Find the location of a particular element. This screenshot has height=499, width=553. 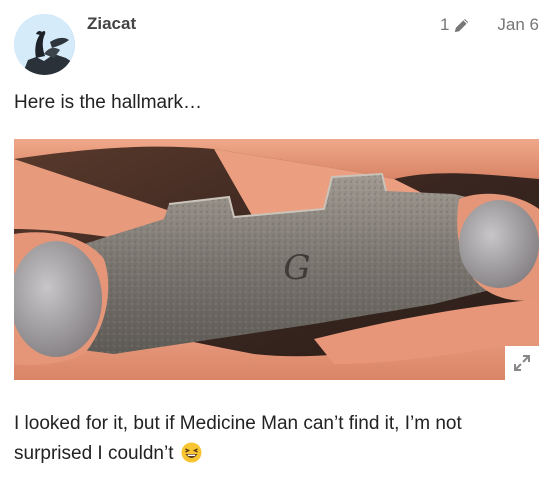

post-date: Jan 6 is located at coordinates (518, 25).